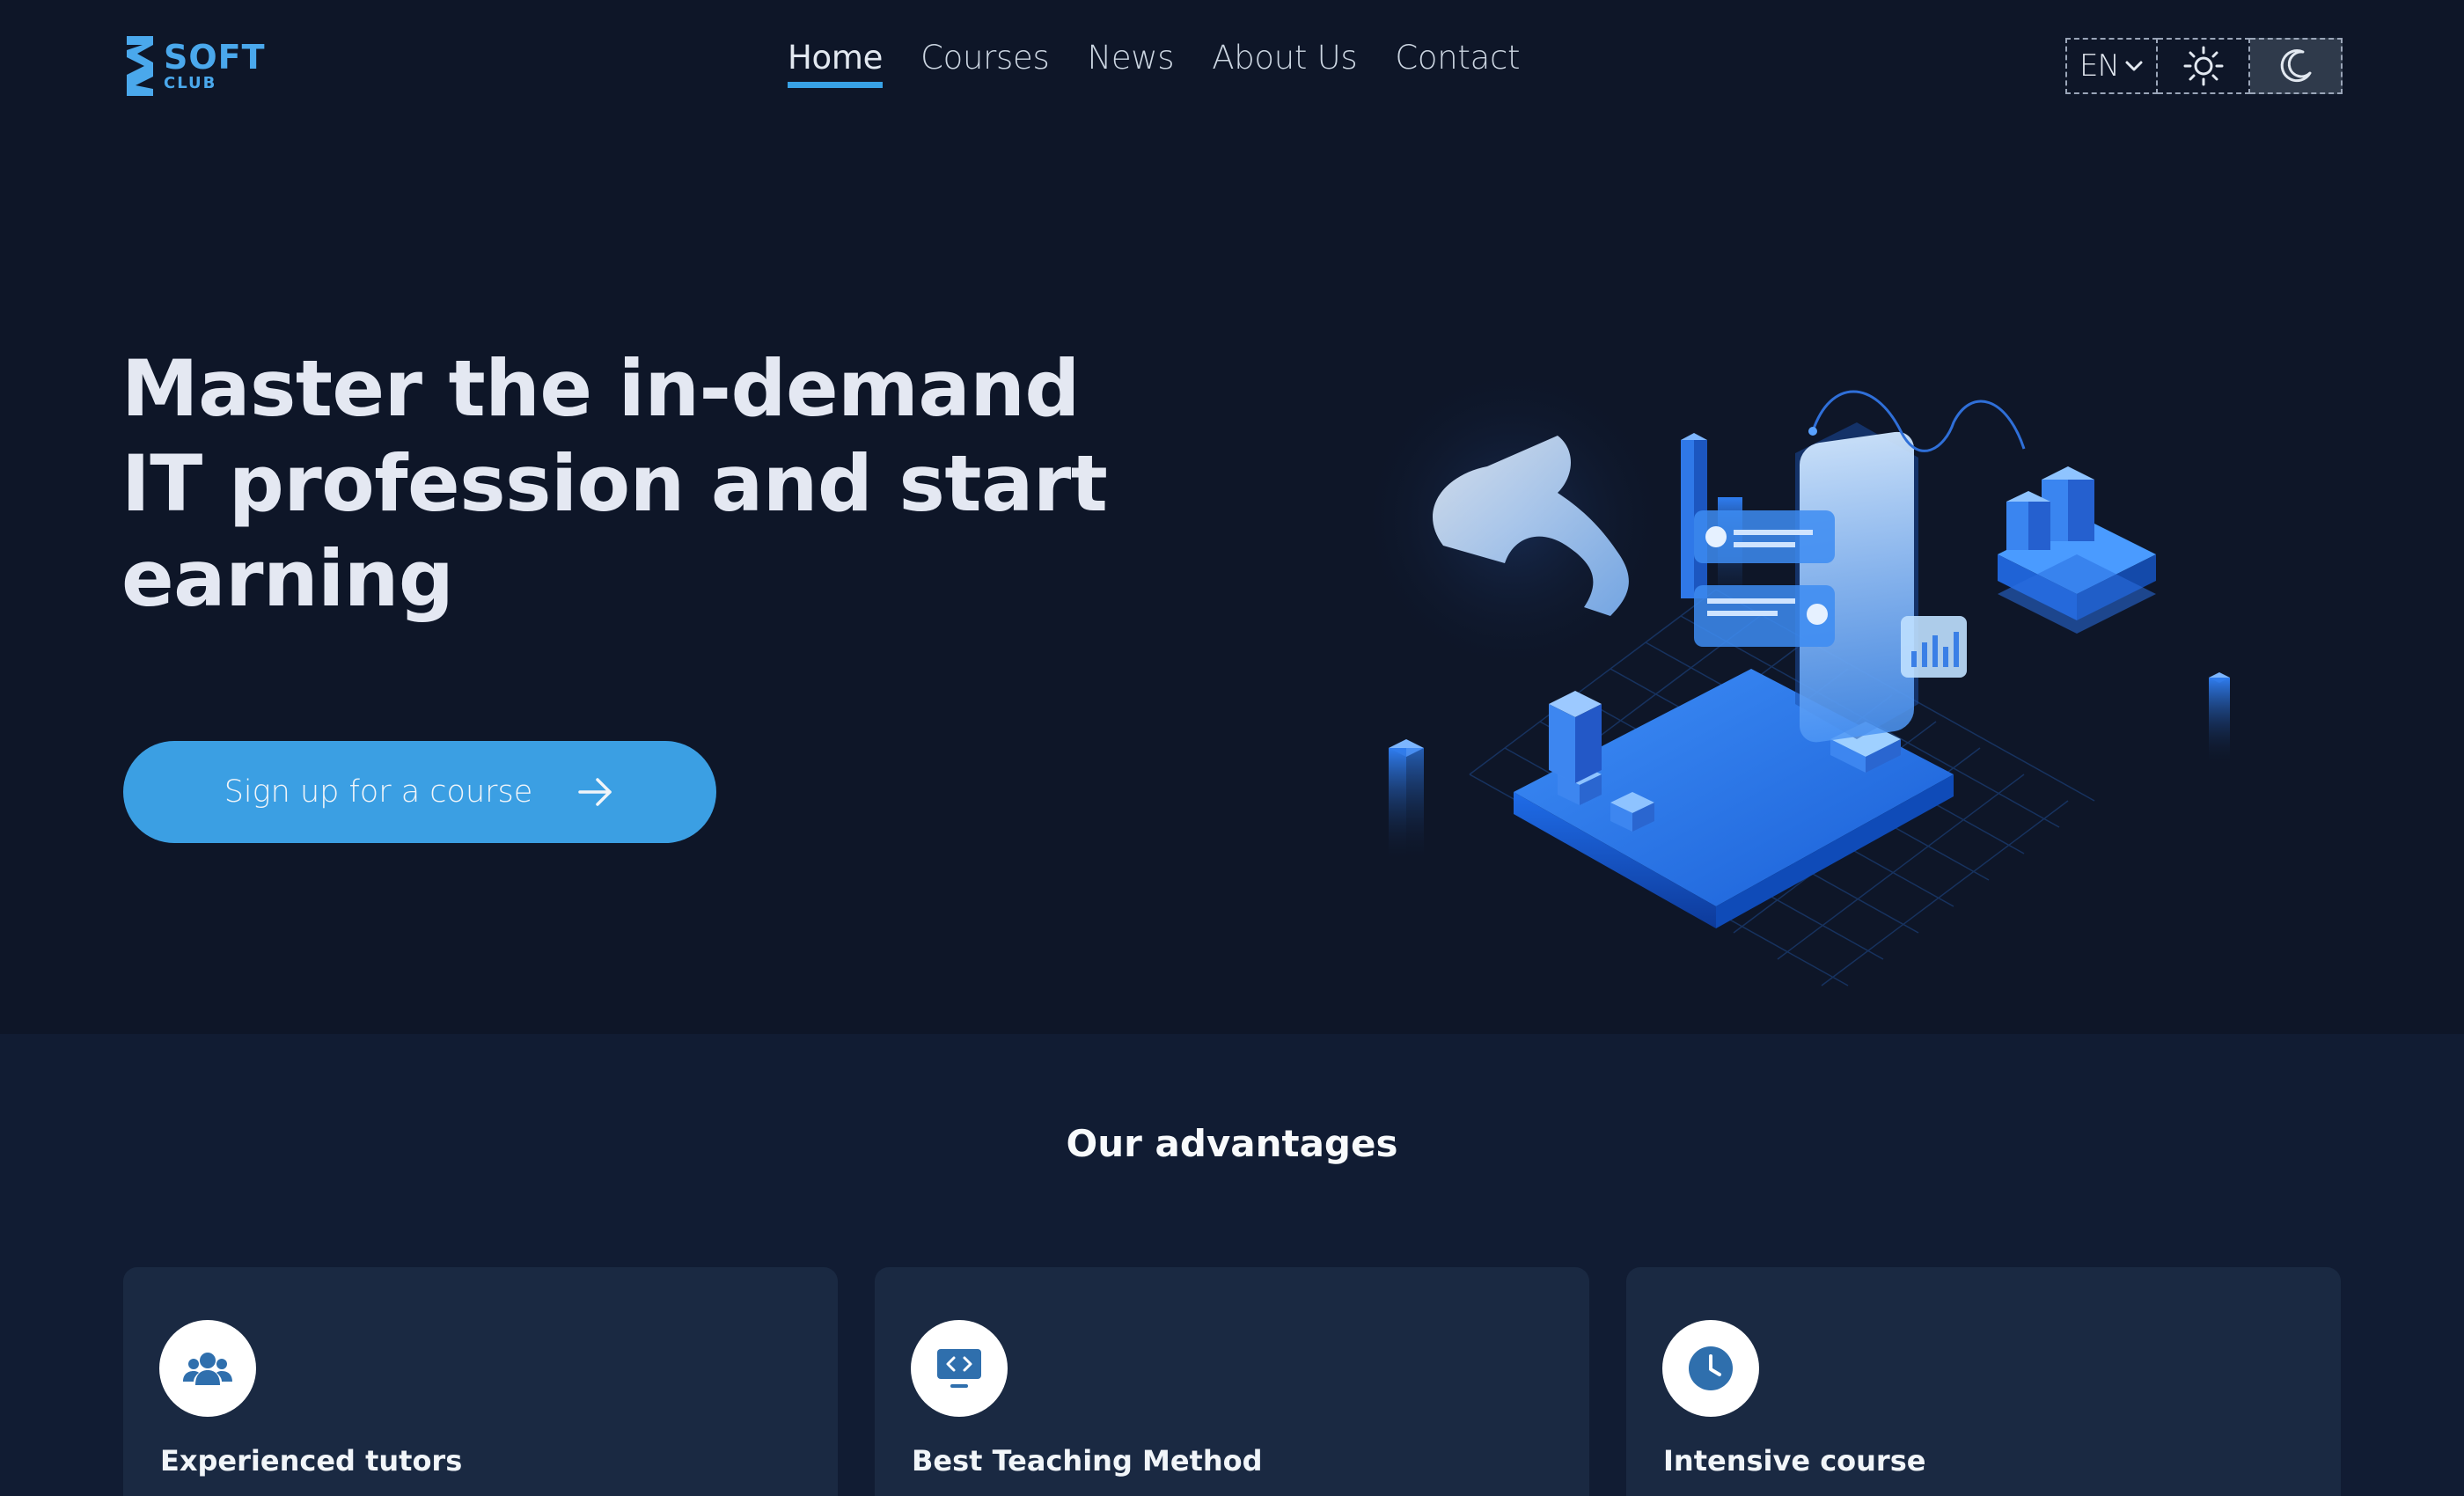 The image size is (2464, 1496). What do you see at coordinates (595, 792) in the screenshot?
I see `arrow-right-icon` at bounding box center [595, 792].